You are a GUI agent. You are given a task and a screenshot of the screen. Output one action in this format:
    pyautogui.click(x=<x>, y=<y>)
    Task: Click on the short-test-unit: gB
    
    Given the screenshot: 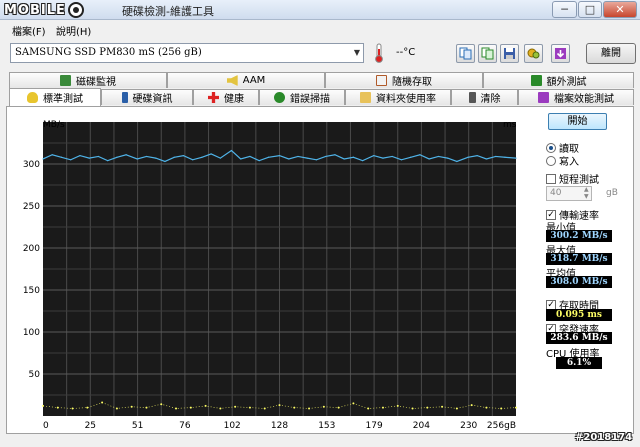 What is the action you would take?
    pyautogui.click(x=612, y=193)
    